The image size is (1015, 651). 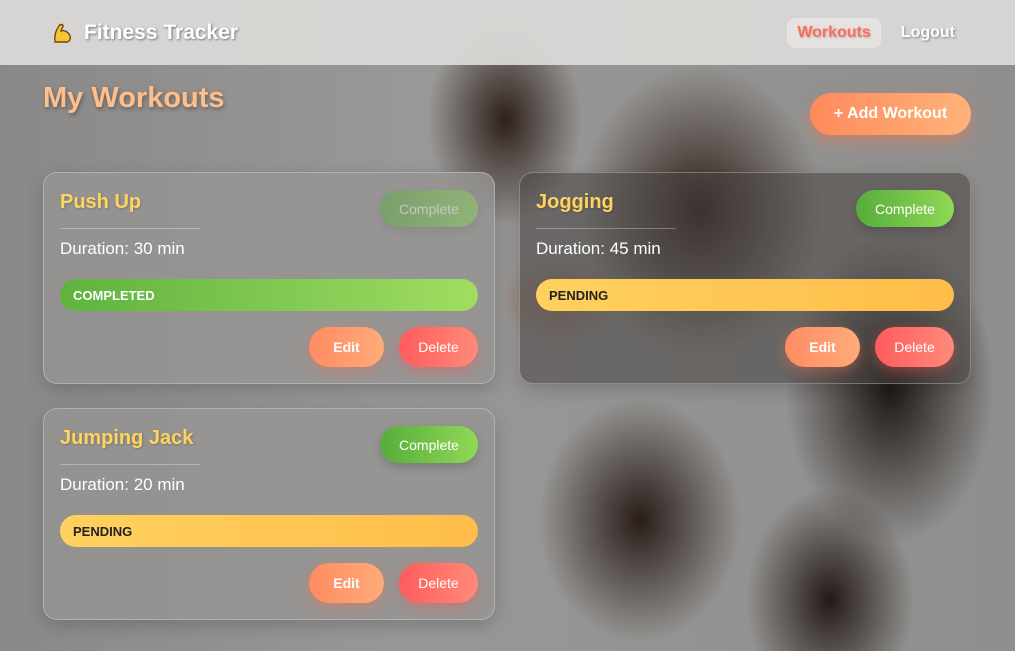 I want to click on nav-link-logout: Logout, so click(x=928, y=33).